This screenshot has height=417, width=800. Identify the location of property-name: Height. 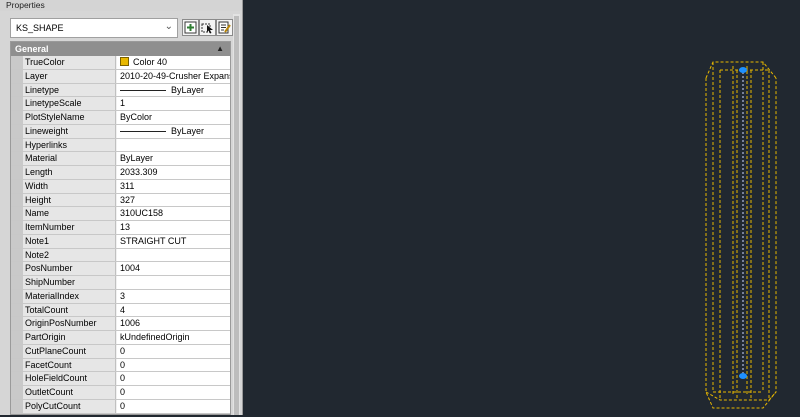
(69, 200).